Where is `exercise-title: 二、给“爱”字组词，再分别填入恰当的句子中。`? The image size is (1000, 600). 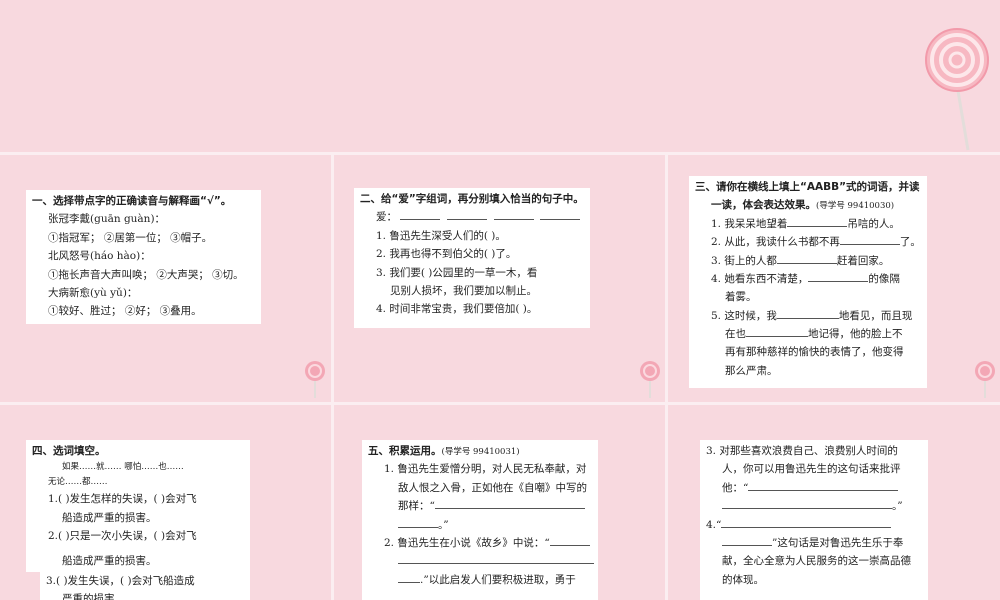
exercise-title: 二、给“爱”字组词，再分别填入恰当的句子中。 is located at coordinates (472, 199).